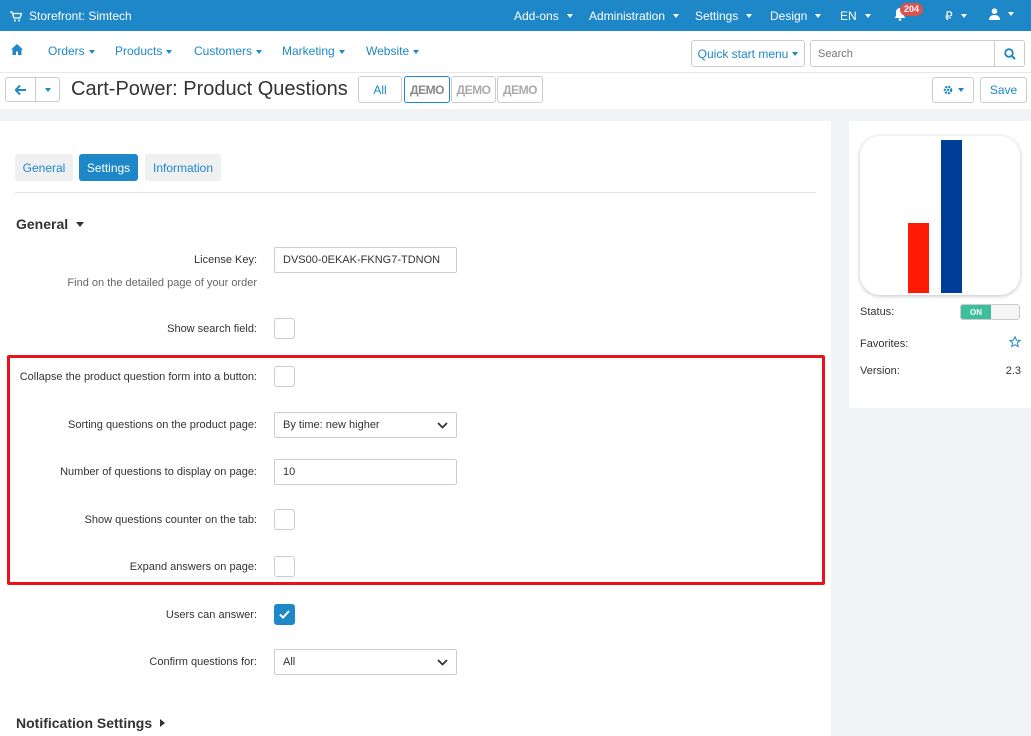 Image resolution: width=1031 pixels, height=736 pixels. I want to click on nav-customers-label: Customers, so click(223, 51).